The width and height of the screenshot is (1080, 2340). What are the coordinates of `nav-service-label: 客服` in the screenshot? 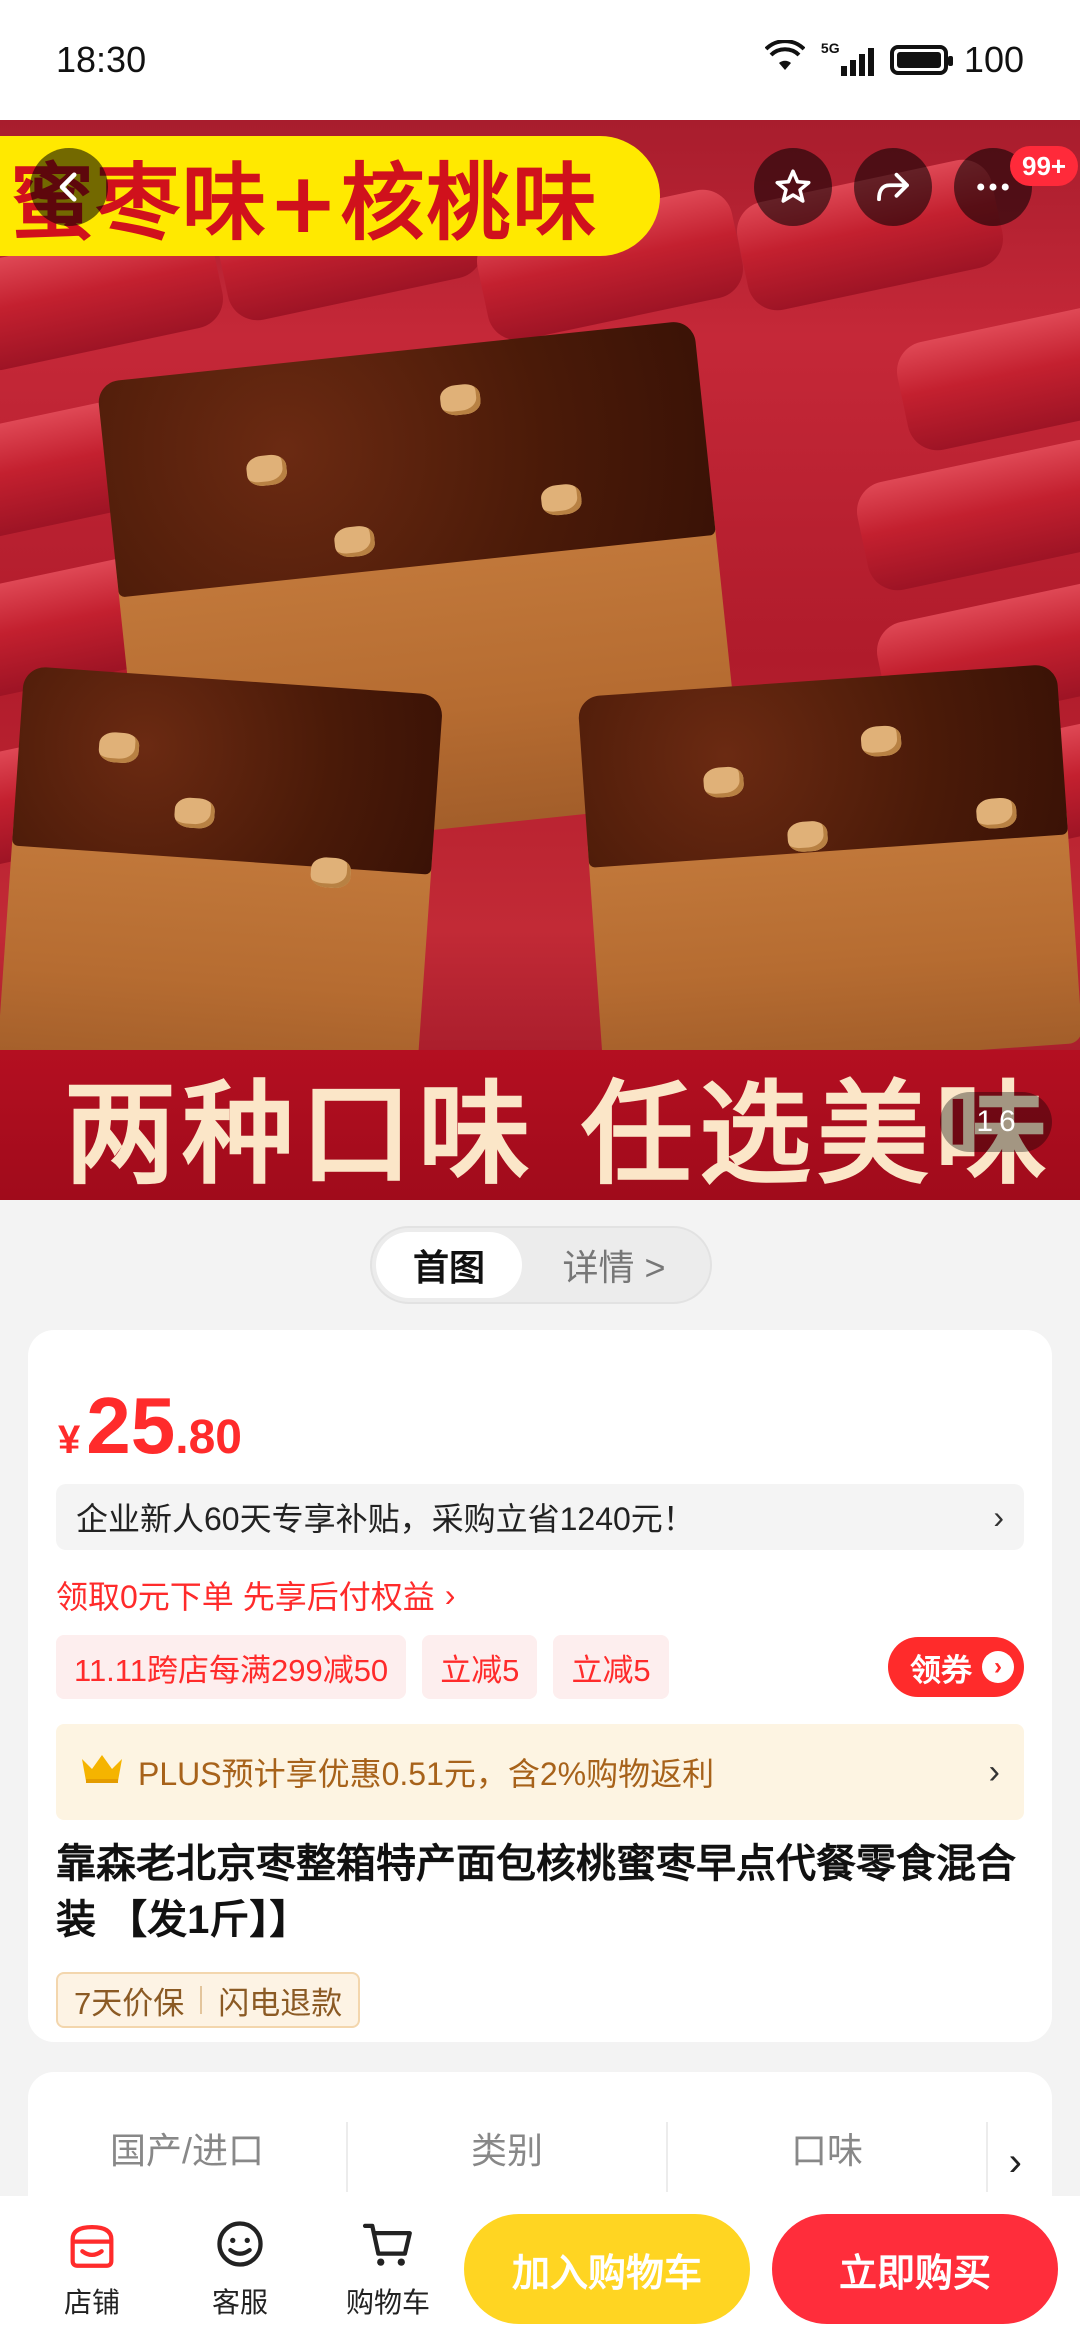 It's located at (239, 2302).